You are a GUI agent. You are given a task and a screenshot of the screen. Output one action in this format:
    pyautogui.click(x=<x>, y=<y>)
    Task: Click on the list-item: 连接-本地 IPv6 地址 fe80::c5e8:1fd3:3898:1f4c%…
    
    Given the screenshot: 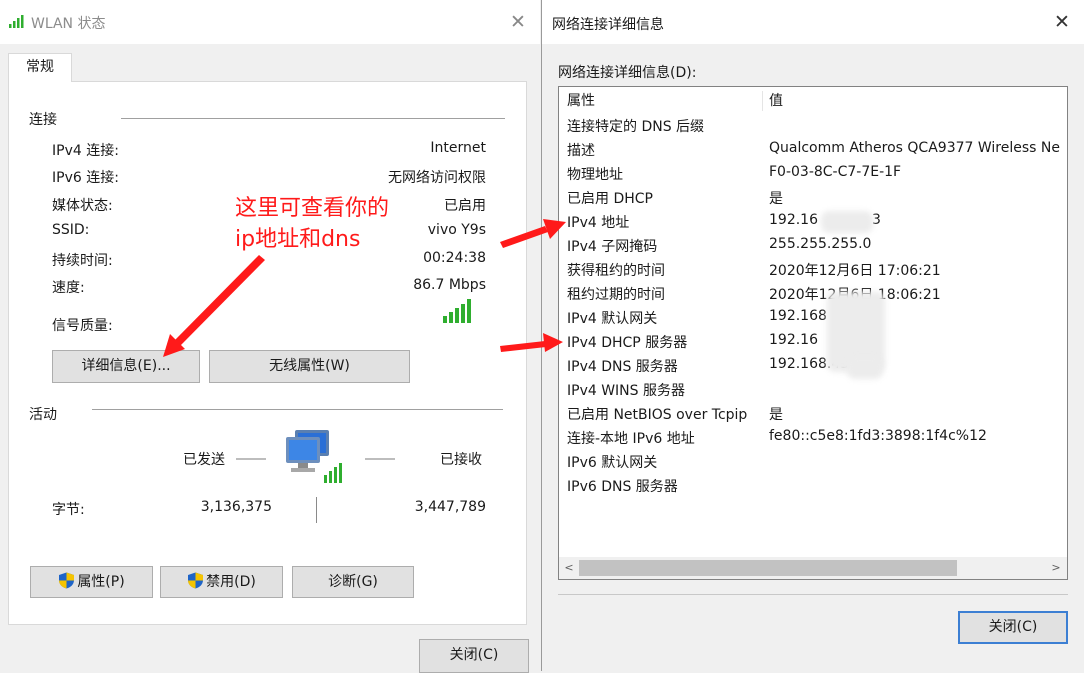 What is the action you would take?
    pyautogui.click(x=813, y=437)
    